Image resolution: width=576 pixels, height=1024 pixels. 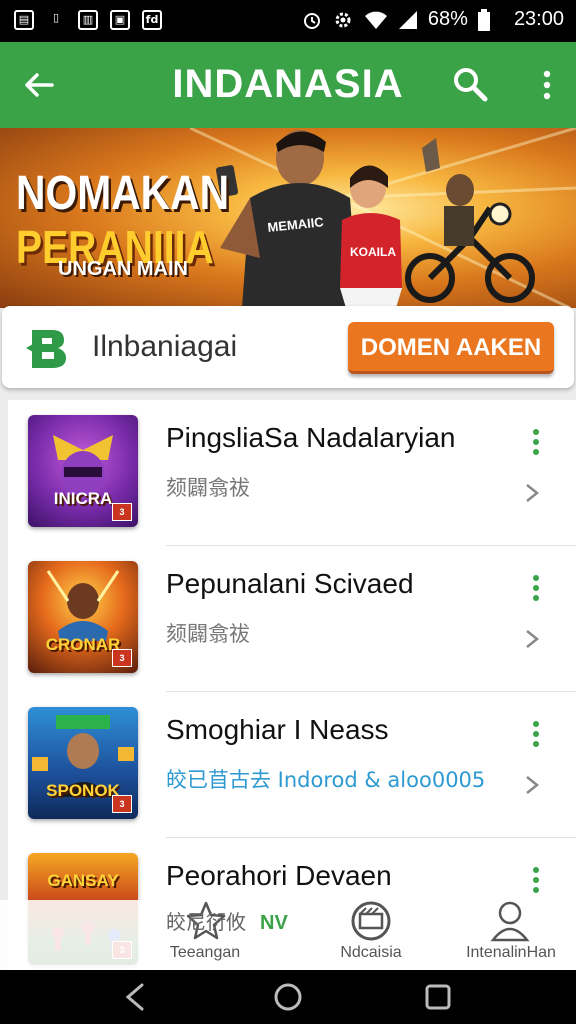 I want to click on shirt-text-2: KOAILA, so click(x=373, y=252).